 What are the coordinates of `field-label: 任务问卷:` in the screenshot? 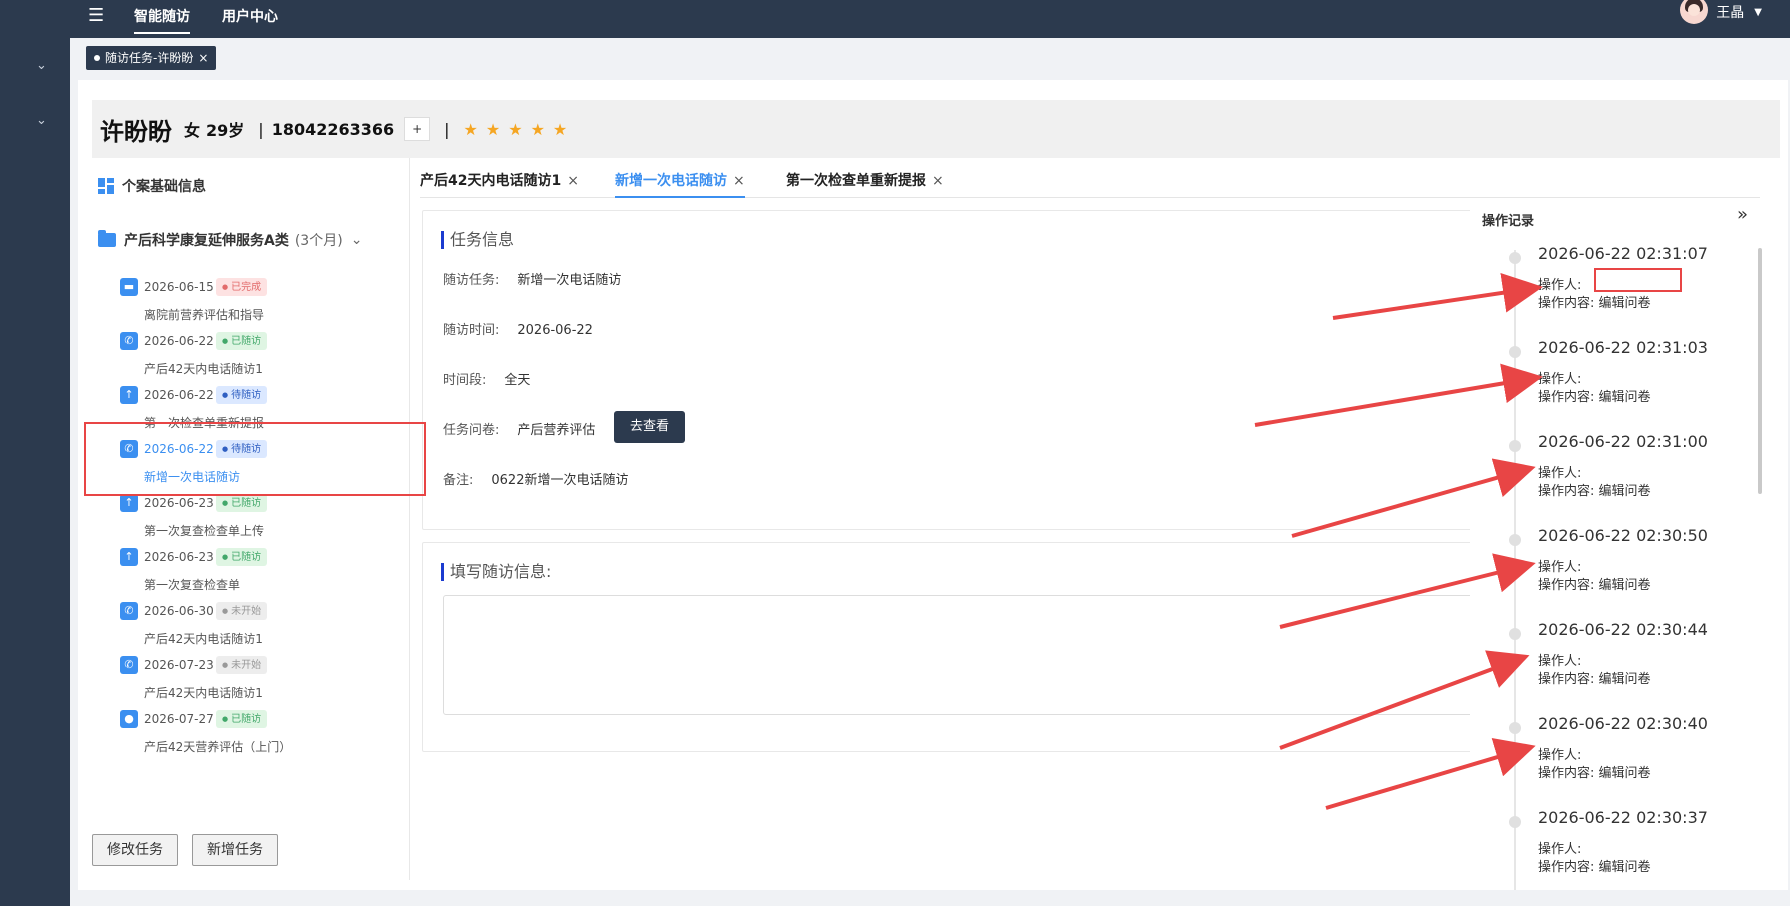 It's located at (471, 430).